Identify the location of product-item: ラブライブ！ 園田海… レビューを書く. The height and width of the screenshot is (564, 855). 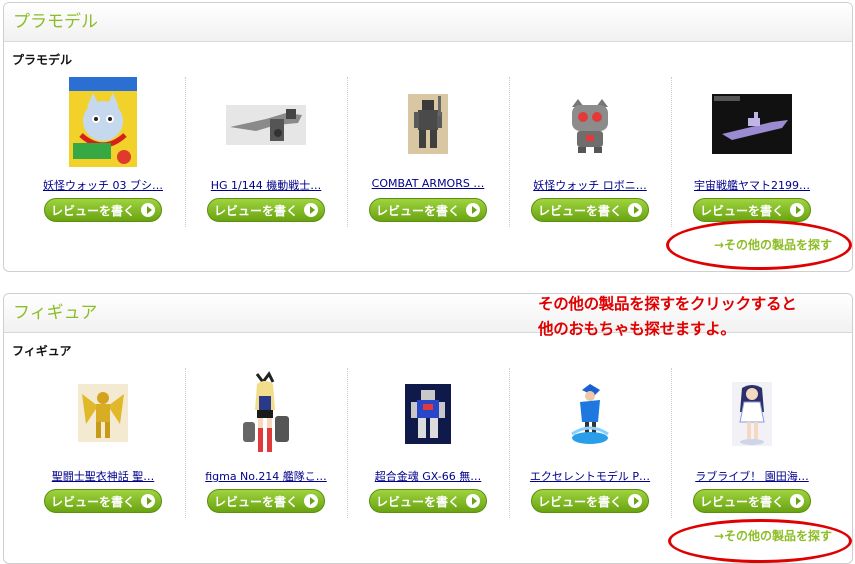
(751, 443).